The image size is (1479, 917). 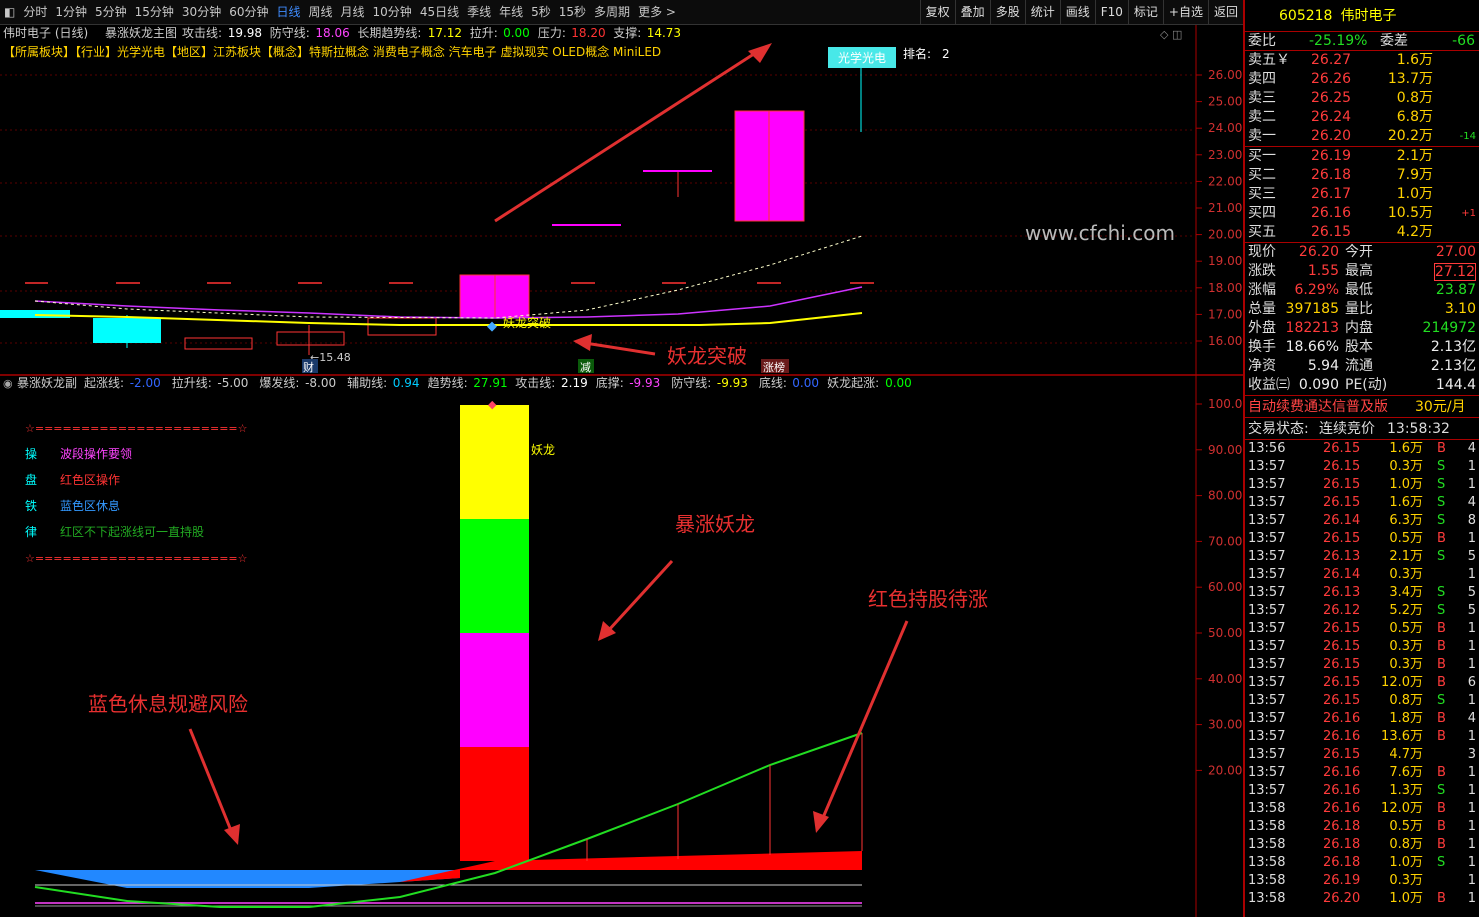 What do you see at coordinates (1362, 755) in the screenshot?
I see `tick-row: 13:57 26.15 4.7万 3` at bounding box center [1362, 755].